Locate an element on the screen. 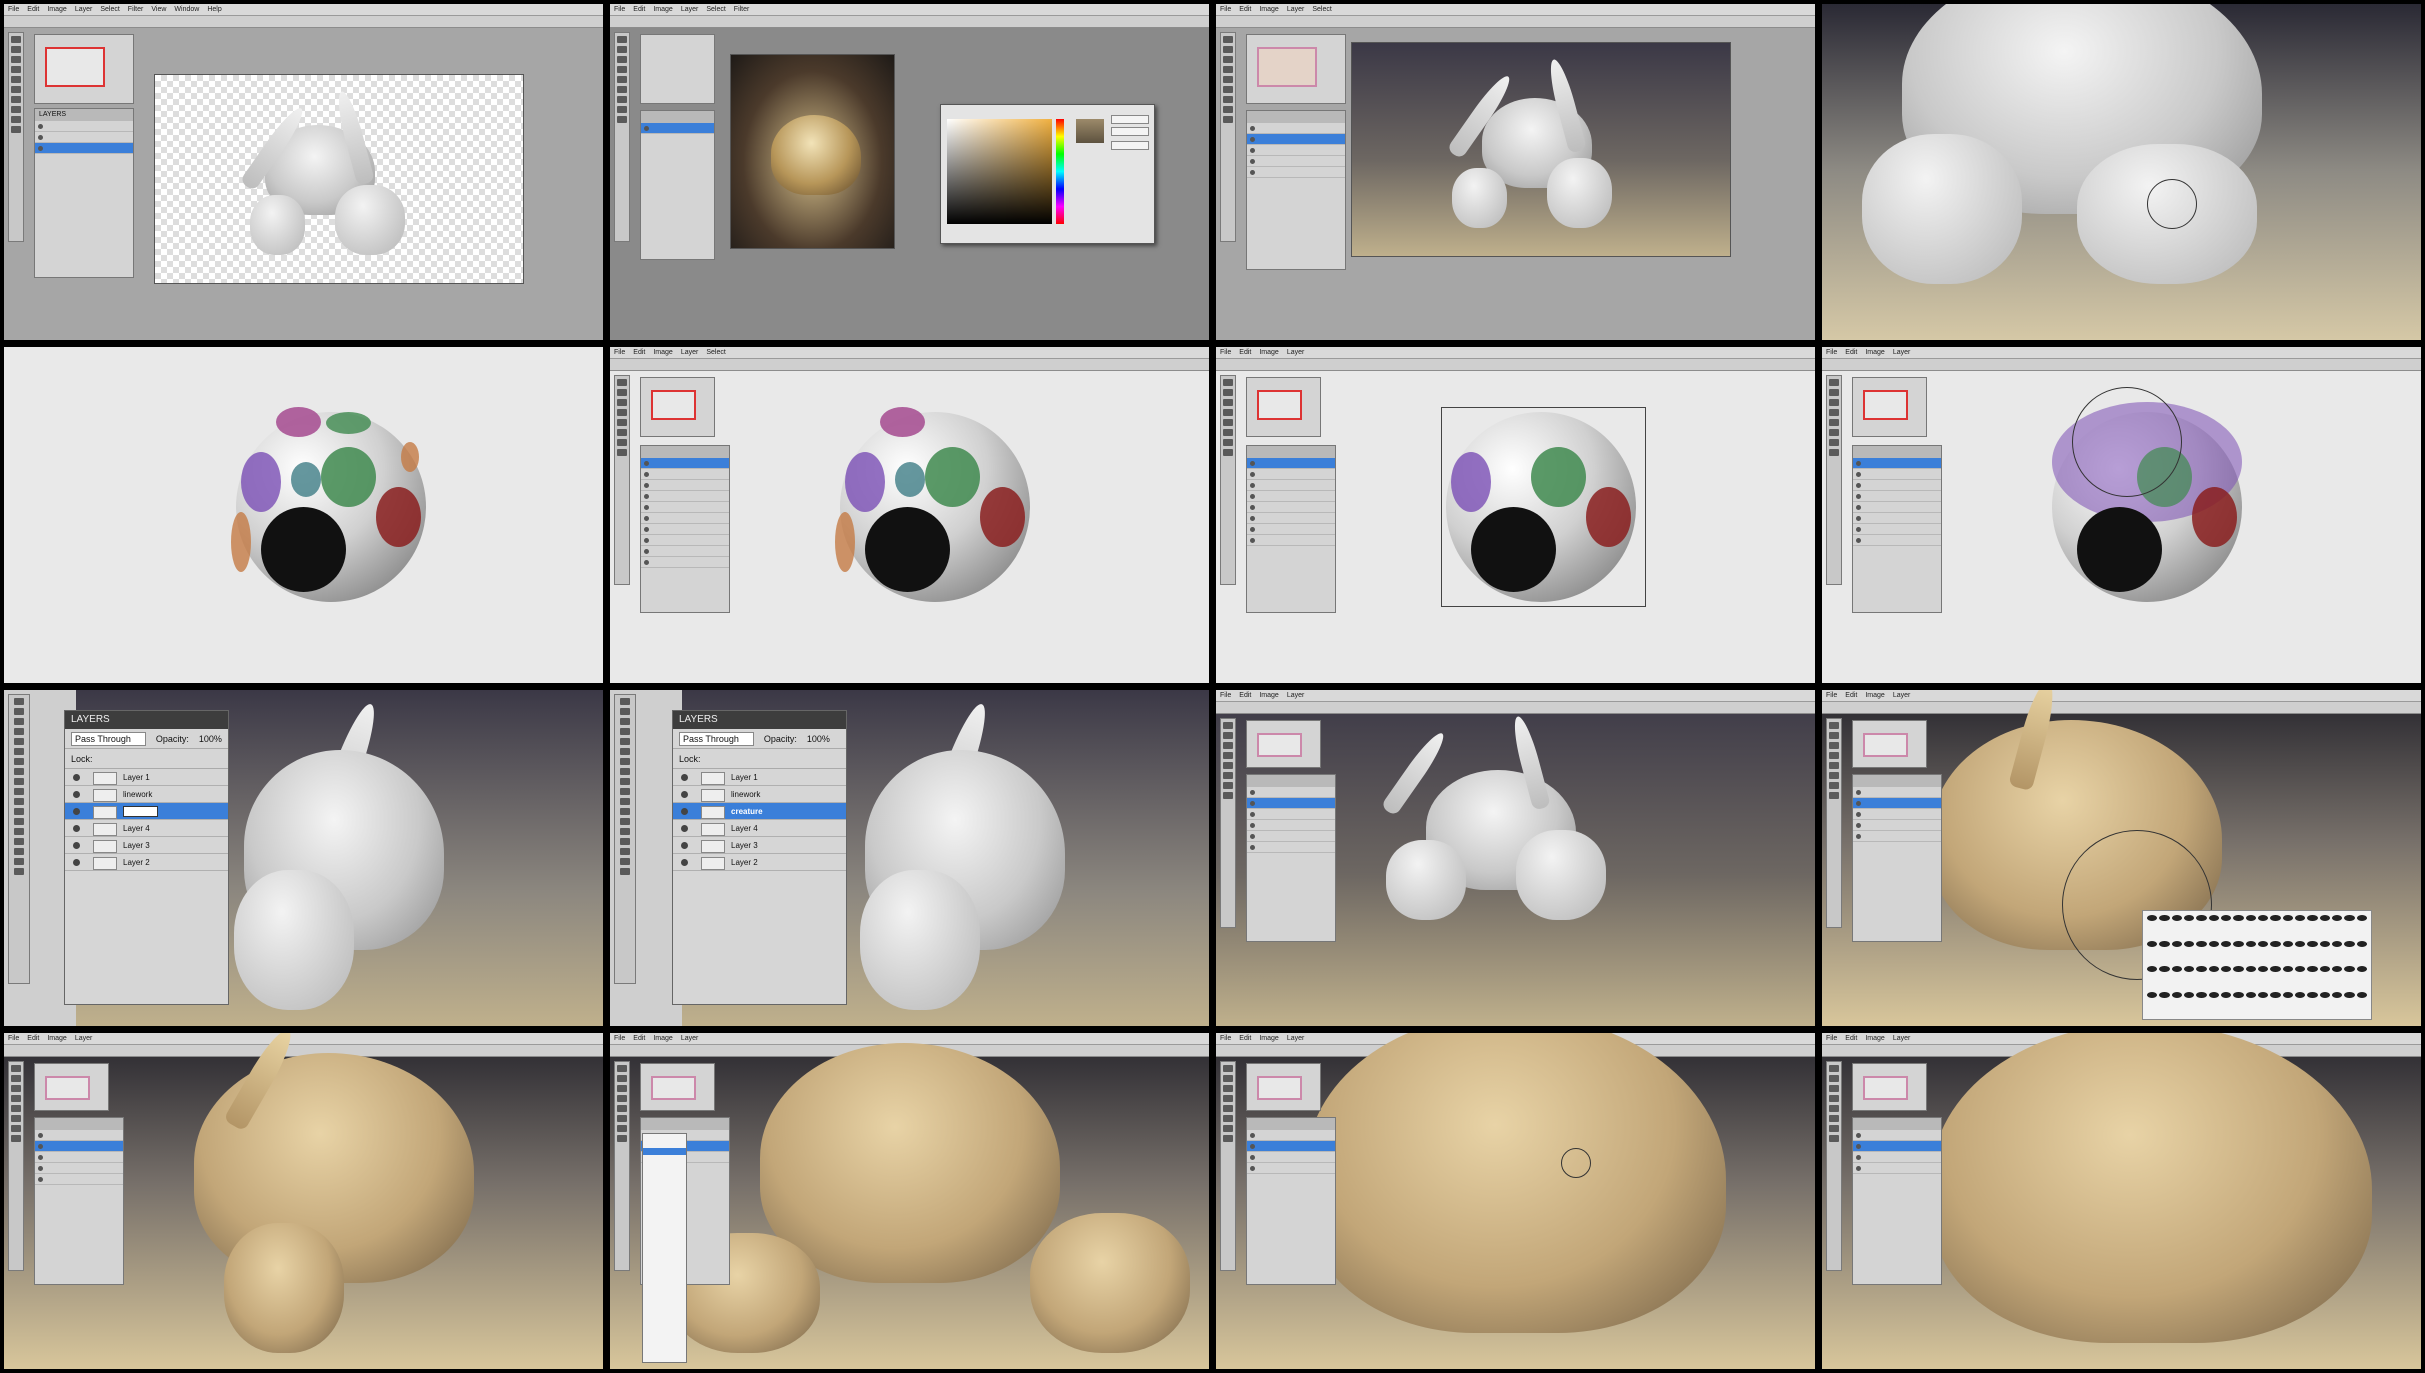  blend-mode-dropdown is located at coordinates (664, 1248).